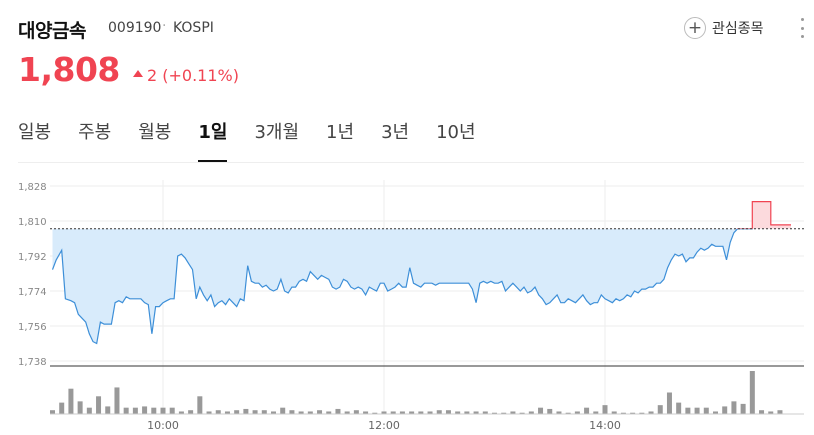 The image size is (814, 435). I want to click on add-favorite-button: + 관심종목, so click(724, 28).